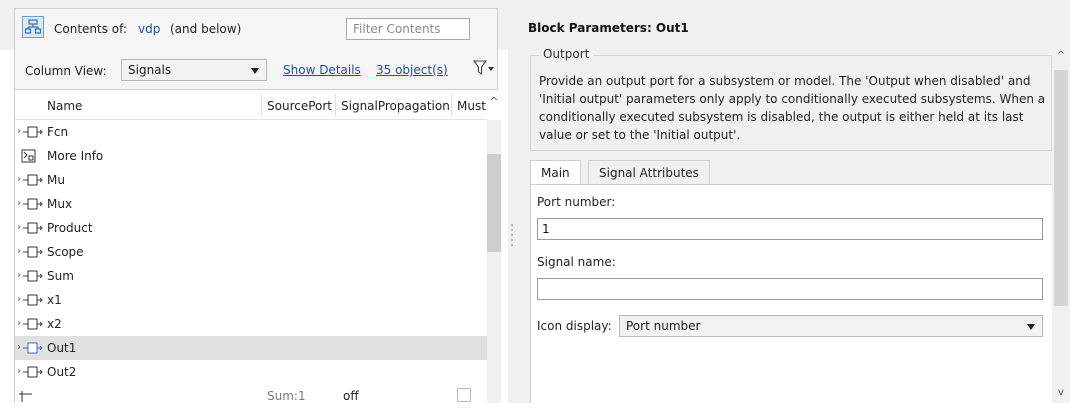  I want to click on row-name: x2, so click(54, 324).